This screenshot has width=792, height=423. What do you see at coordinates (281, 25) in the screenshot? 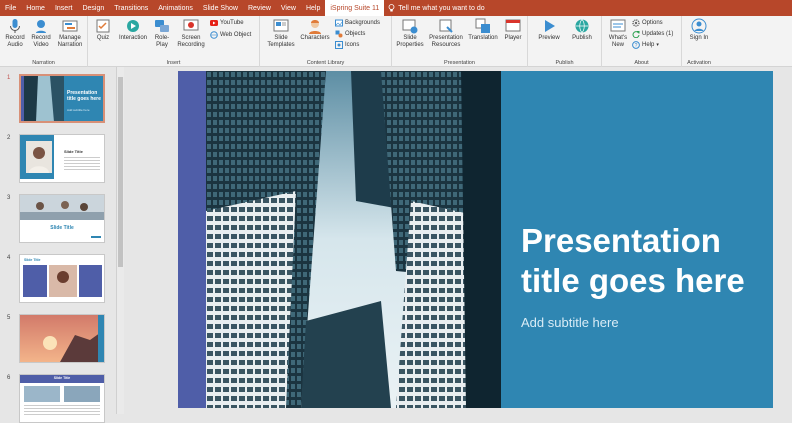
I see `slide-templates-icon` at bounding box center [281, 25].